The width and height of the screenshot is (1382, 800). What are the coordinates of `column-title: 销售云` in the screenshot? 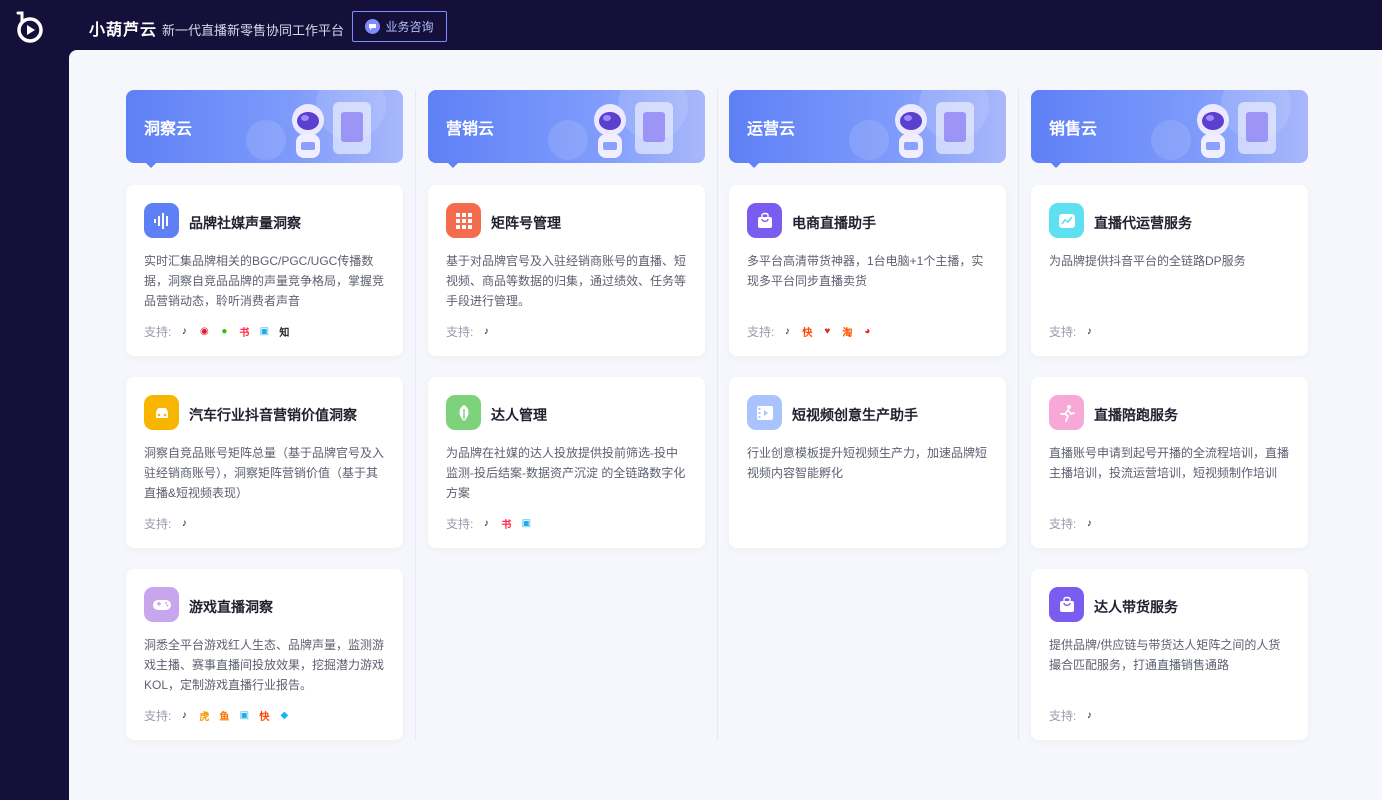 It's located at (1073, 129).